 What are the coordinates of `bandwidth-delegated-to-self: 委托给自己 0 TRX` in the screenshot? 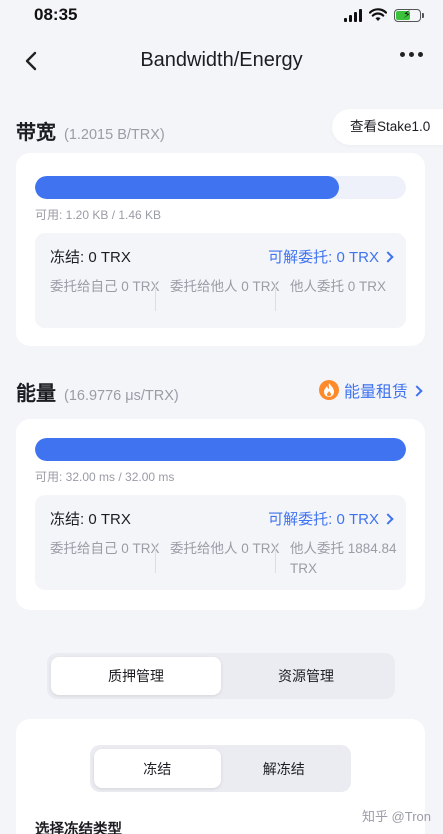 It's located at (105, 286).